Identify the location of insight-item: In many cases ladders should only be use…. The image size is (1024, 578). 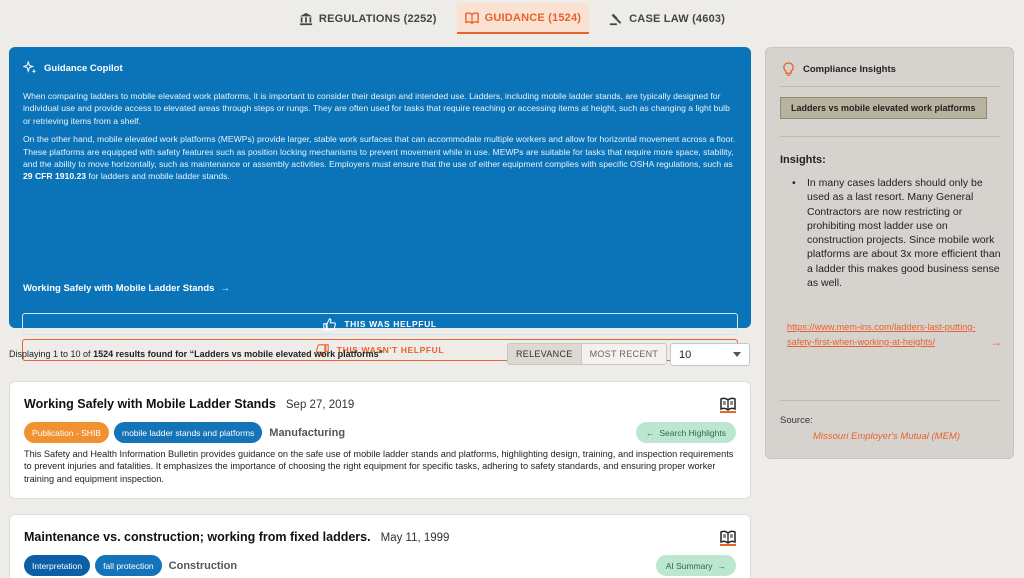
(897, 233).